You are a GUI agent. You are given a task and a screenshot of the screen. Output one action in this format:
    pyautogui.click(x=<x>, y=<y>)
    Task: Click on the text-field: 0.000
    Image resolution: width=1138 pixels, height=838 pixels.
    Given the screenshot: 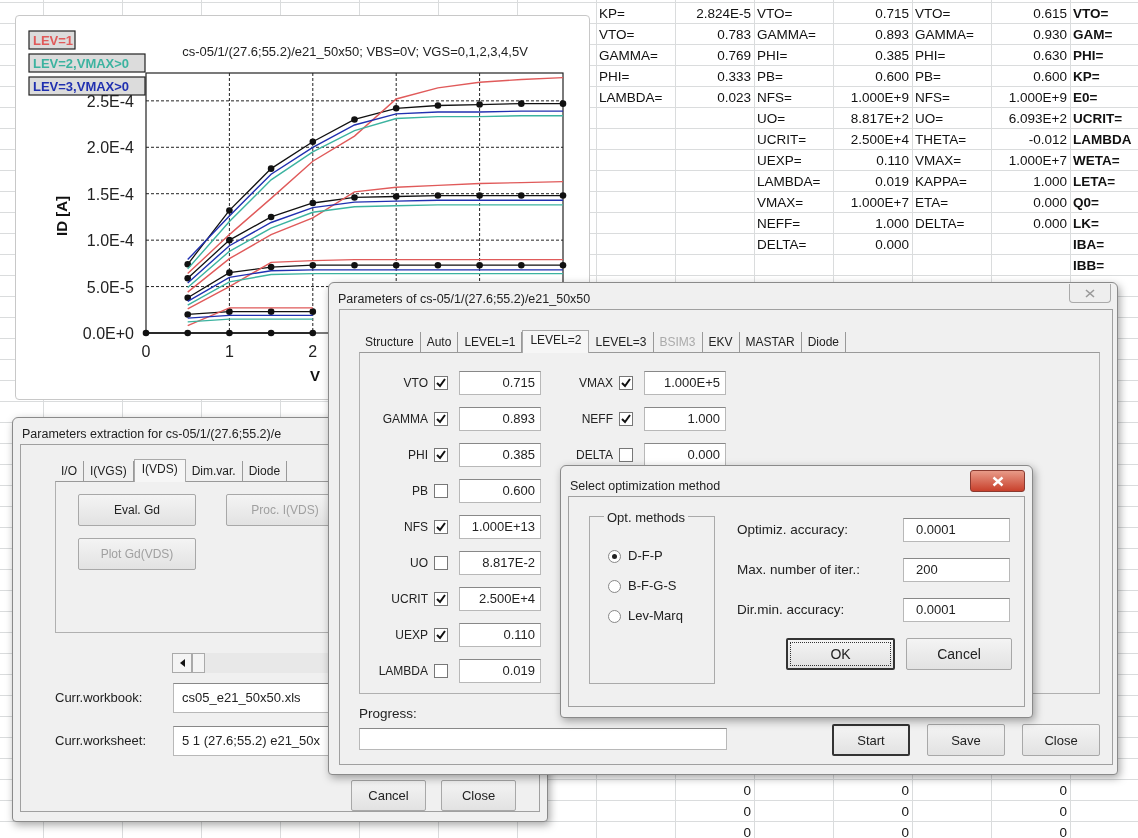 What is the action you would take?
    pyautogui.click(x=685, y=455)
    